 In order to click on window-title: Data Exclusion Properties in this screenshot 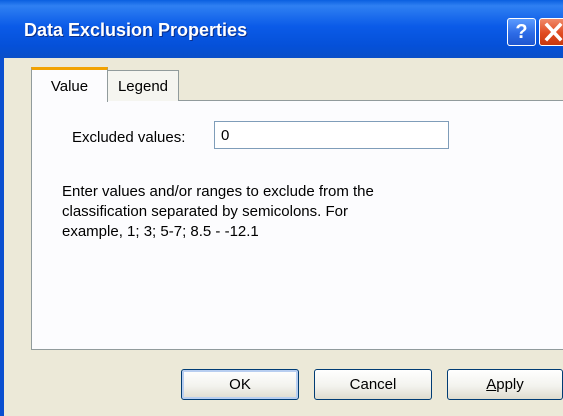, I will do `click(136, 30)`.